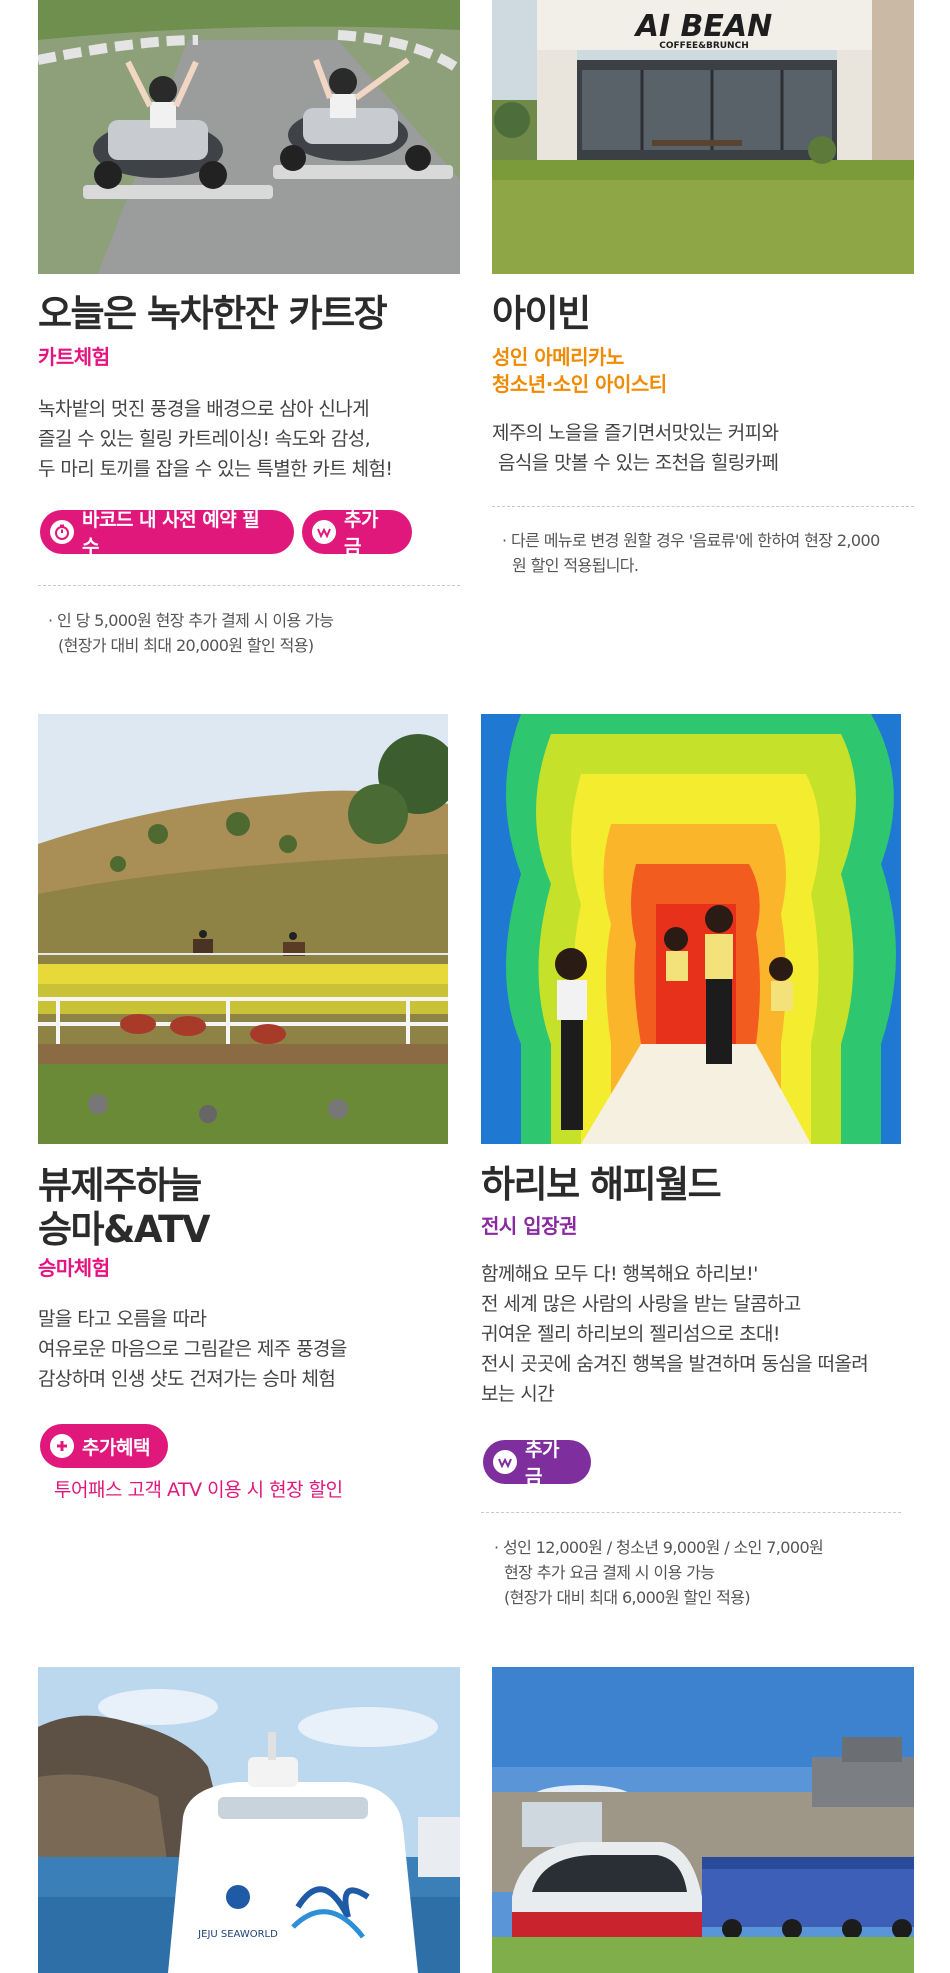  What do you see at coordinates (579, 370) in the screenshot?
I see `aibean-subtitle: 성인 아메리카노 청소년·소인 아이스티` at bounding box center [579, 370].